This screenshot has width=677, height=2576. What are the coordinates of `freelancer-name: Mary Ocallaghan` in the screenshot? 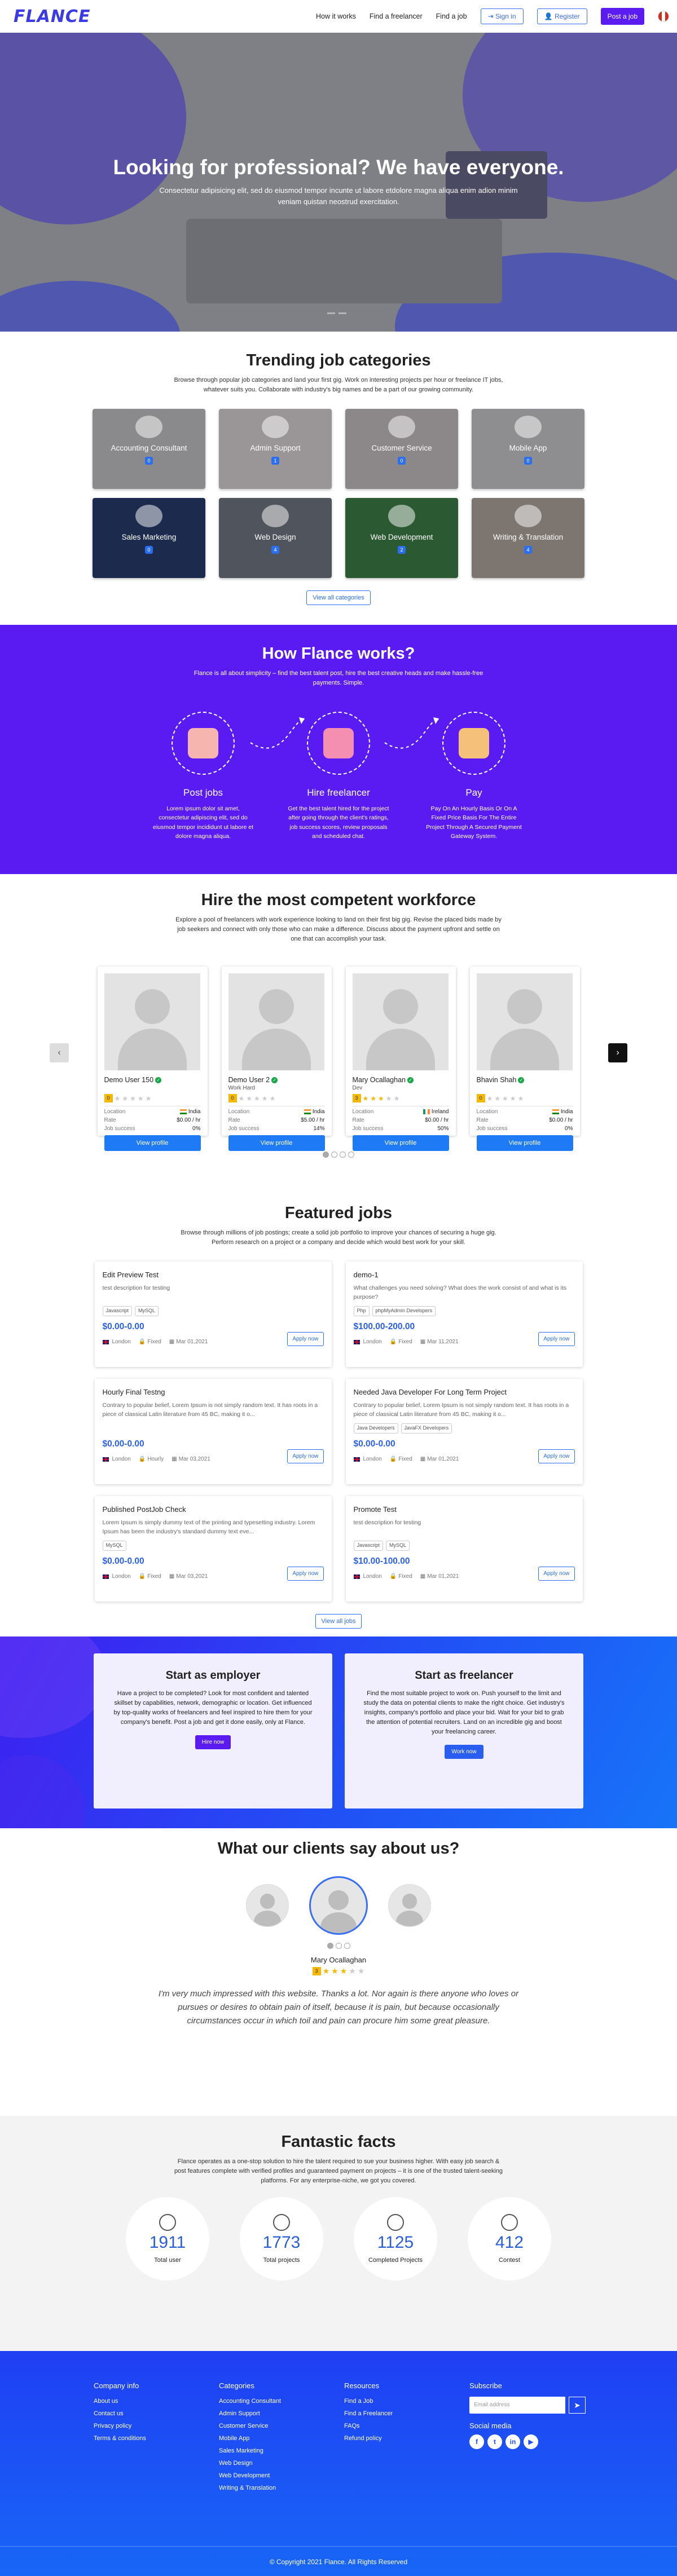 It's located at (379, 1080).